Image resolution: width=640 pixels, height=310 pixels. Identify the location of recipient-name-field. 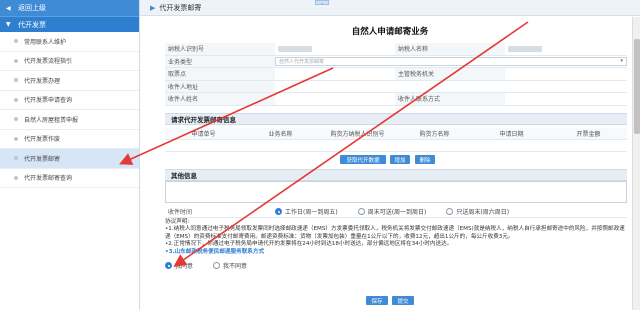
(335, 99).